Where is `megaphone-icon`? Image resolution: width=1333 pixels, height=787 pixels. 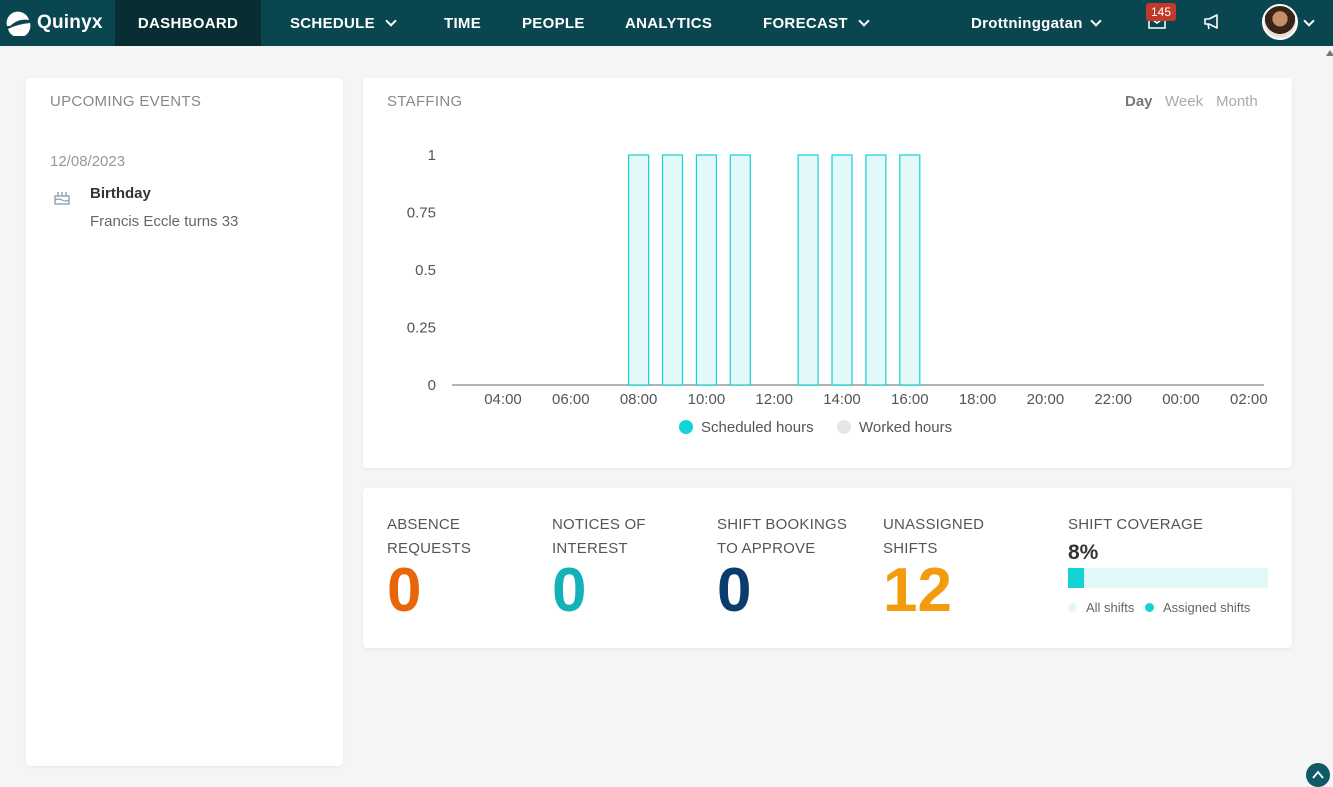
megaphone-icon is located at coordinates (1211, 22).